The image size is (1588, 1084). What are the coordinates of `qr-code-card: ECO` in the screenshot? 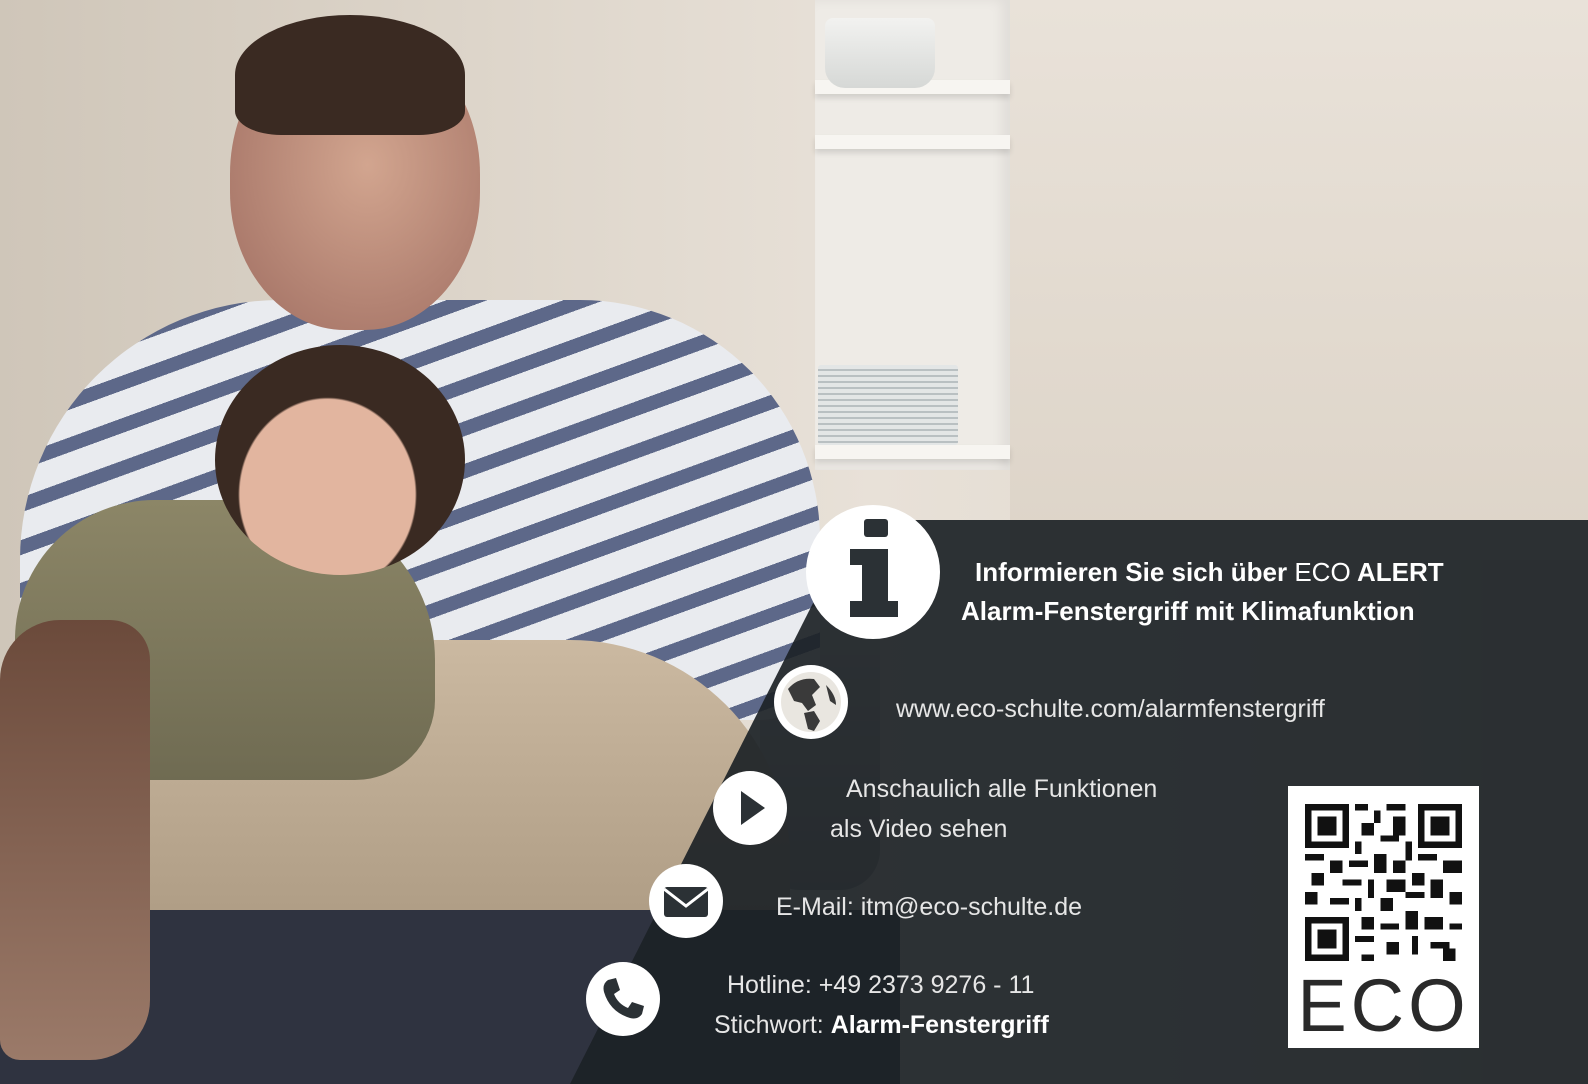 It's located at (1383, 917).